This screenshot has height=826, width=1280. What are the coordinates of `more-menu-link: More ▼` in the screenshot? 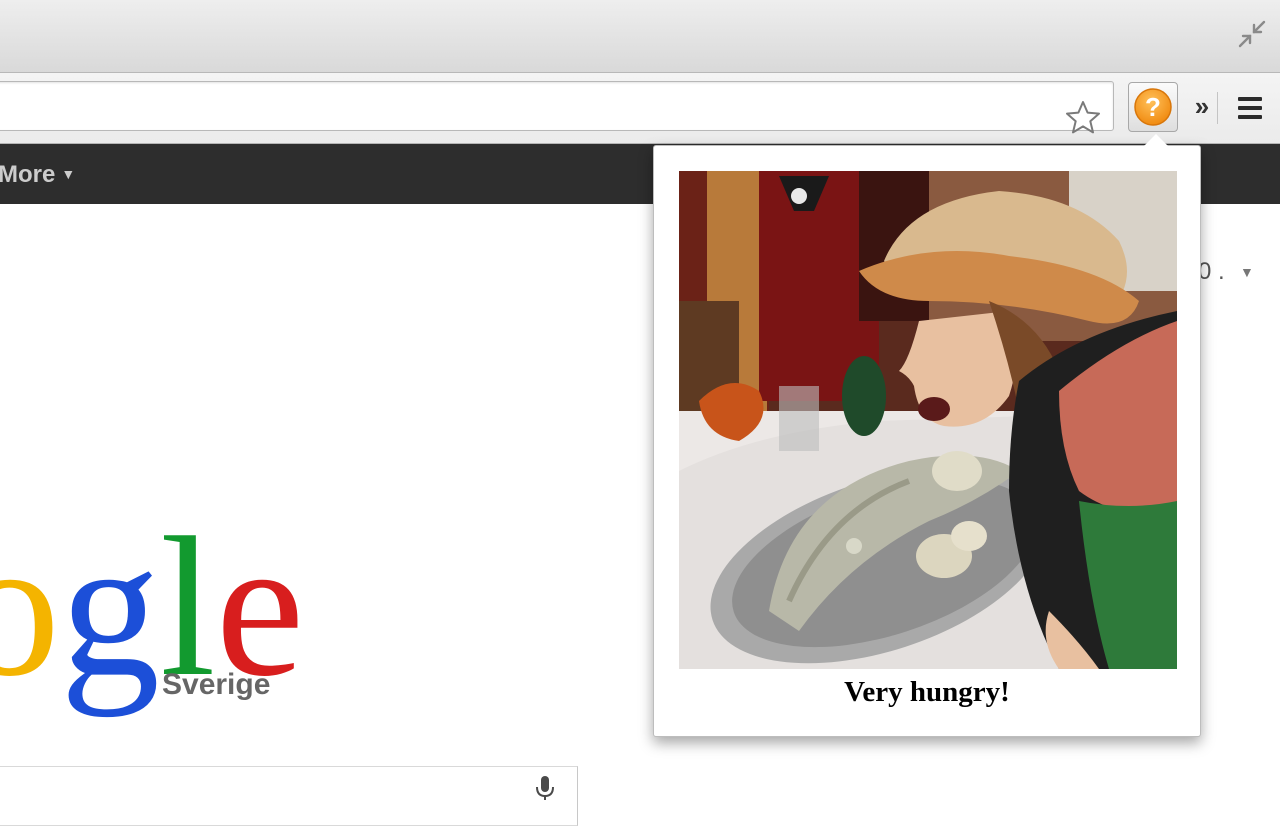 It's located at (37, 175).